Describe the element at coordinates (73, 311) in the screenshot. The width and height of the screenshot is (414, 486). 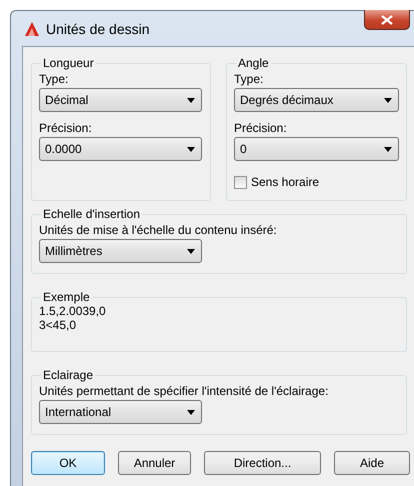
I see `sample-text: 1.5,2.0039,0` at that location.